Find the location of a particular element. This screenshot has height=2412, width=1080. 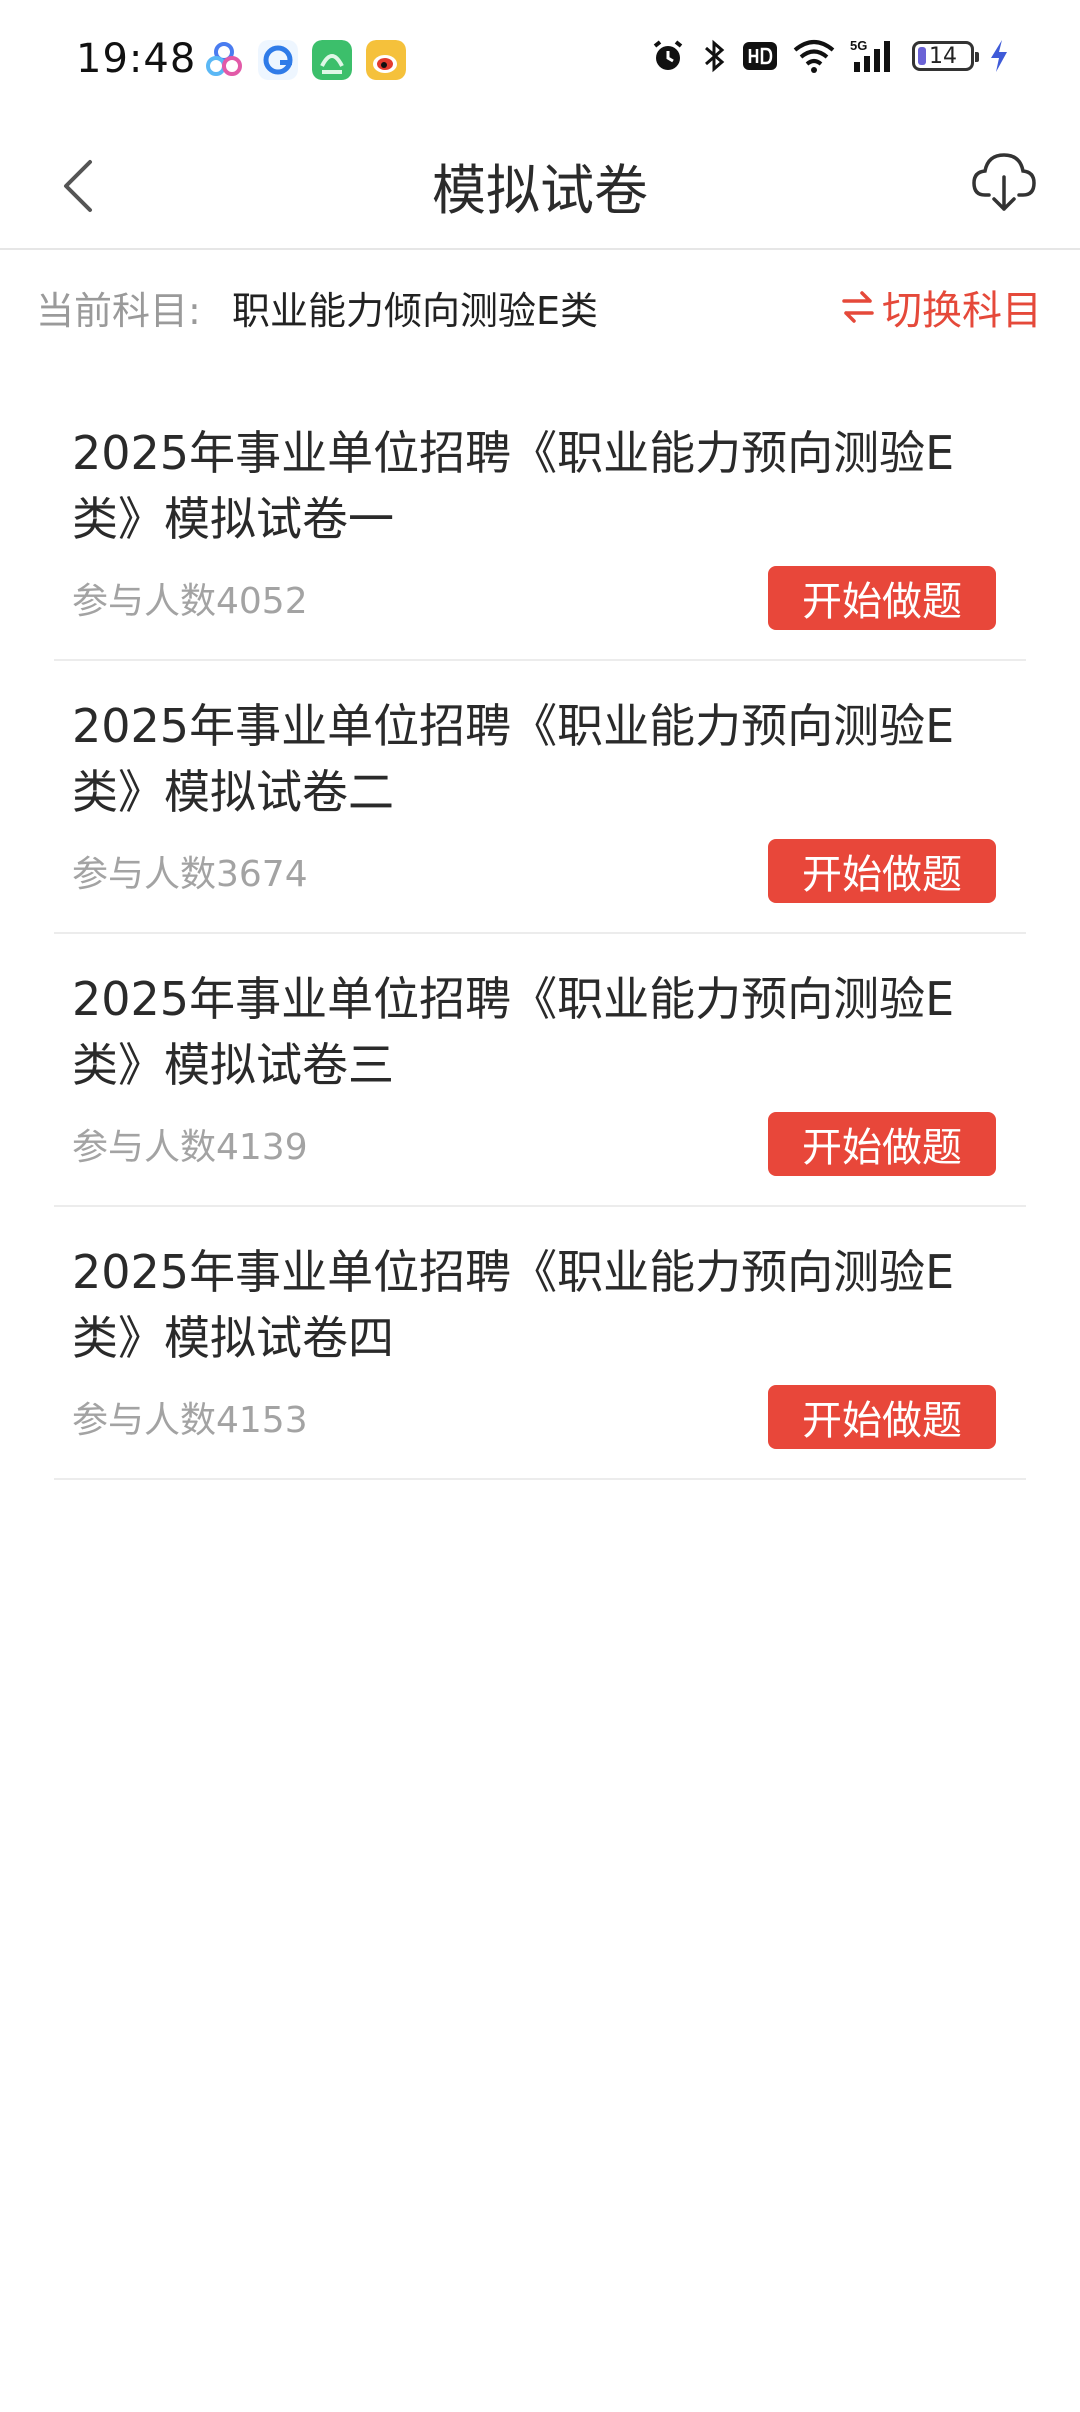

exam-title: 2025年事业单位招聘《职业能力预向测验E类》模拟试卷三 is located at coordinates (513, 1032).